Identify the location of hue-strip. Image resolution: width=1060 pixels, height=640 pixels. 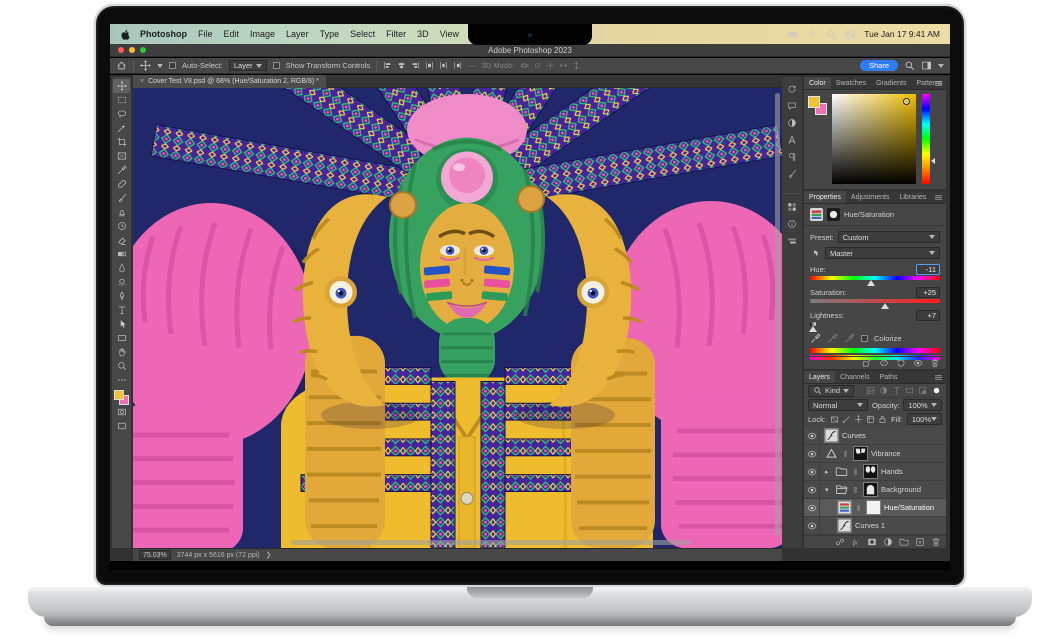
(926, 139).